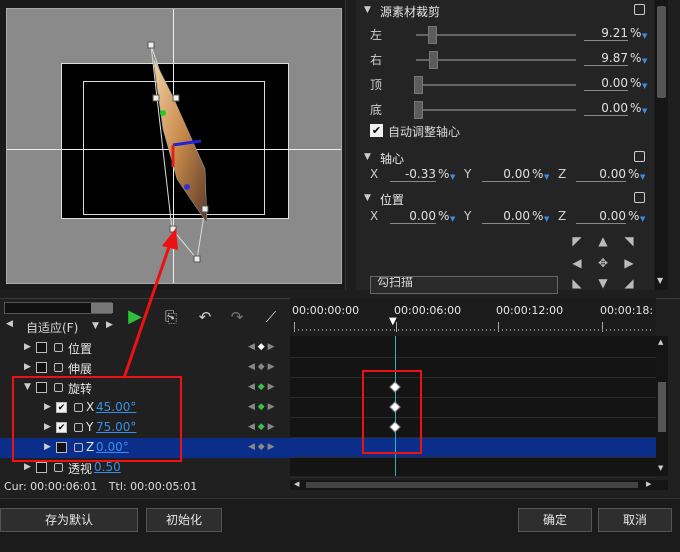 This screenshot has height=552, width=680. What do you see at coordinates (58, 308) in the screenshot?
I see `clip-name-box` at bounding box center [58, 308].